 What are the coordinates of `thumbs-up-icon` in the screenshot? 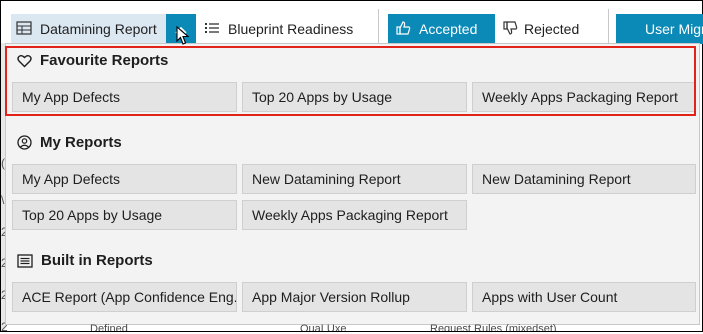 It's located at (403, 29).